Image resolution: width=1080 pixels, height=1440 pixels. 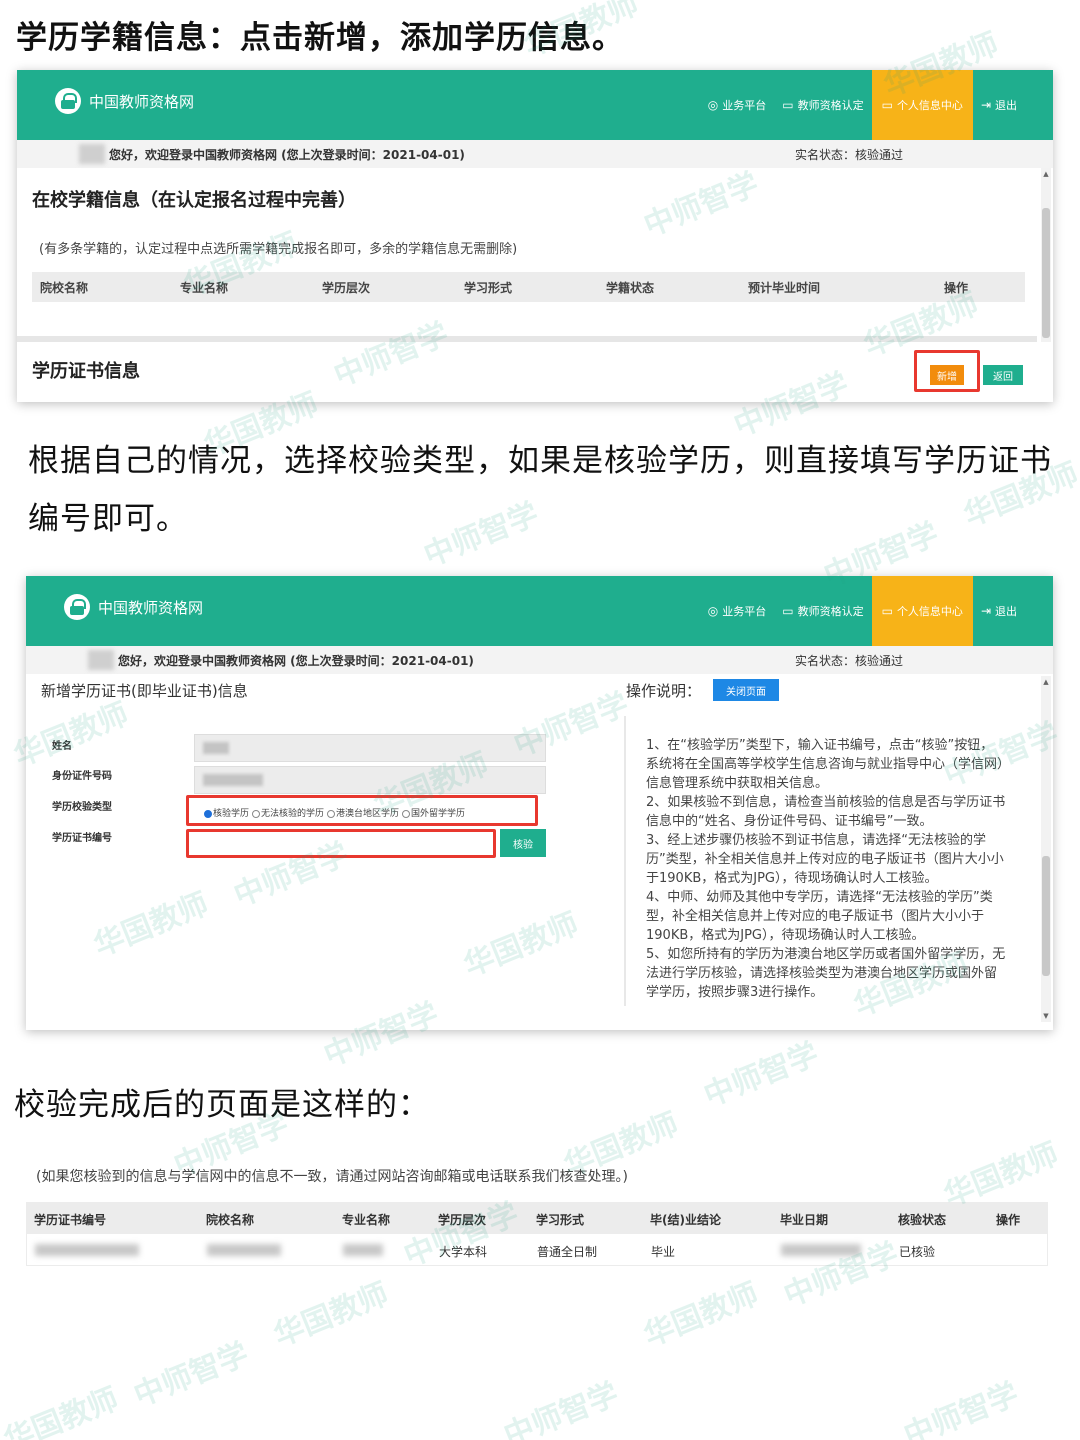 What do you see at coordinates (1046, 1016) in the screenshot?
I see `scroll-down-icon: ▼` at bounding box center [1046, 1016].